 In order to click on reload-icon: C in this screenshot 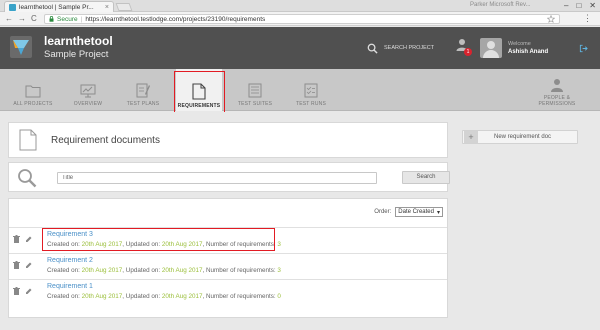, I will do `click(34, 18)`.